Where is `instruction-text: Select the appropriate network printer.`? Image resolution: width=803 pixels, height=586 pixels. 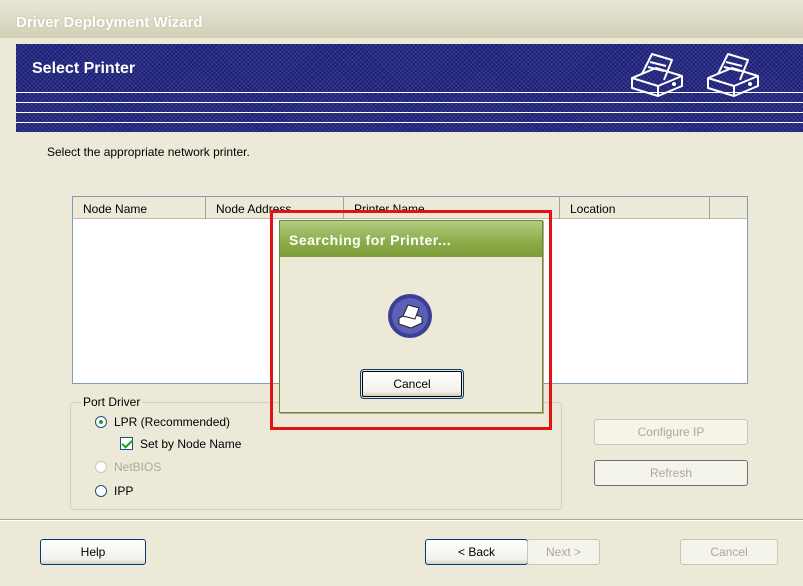 instruction-text: Select the appropriate network printer. is located at coordinates (148, 152).